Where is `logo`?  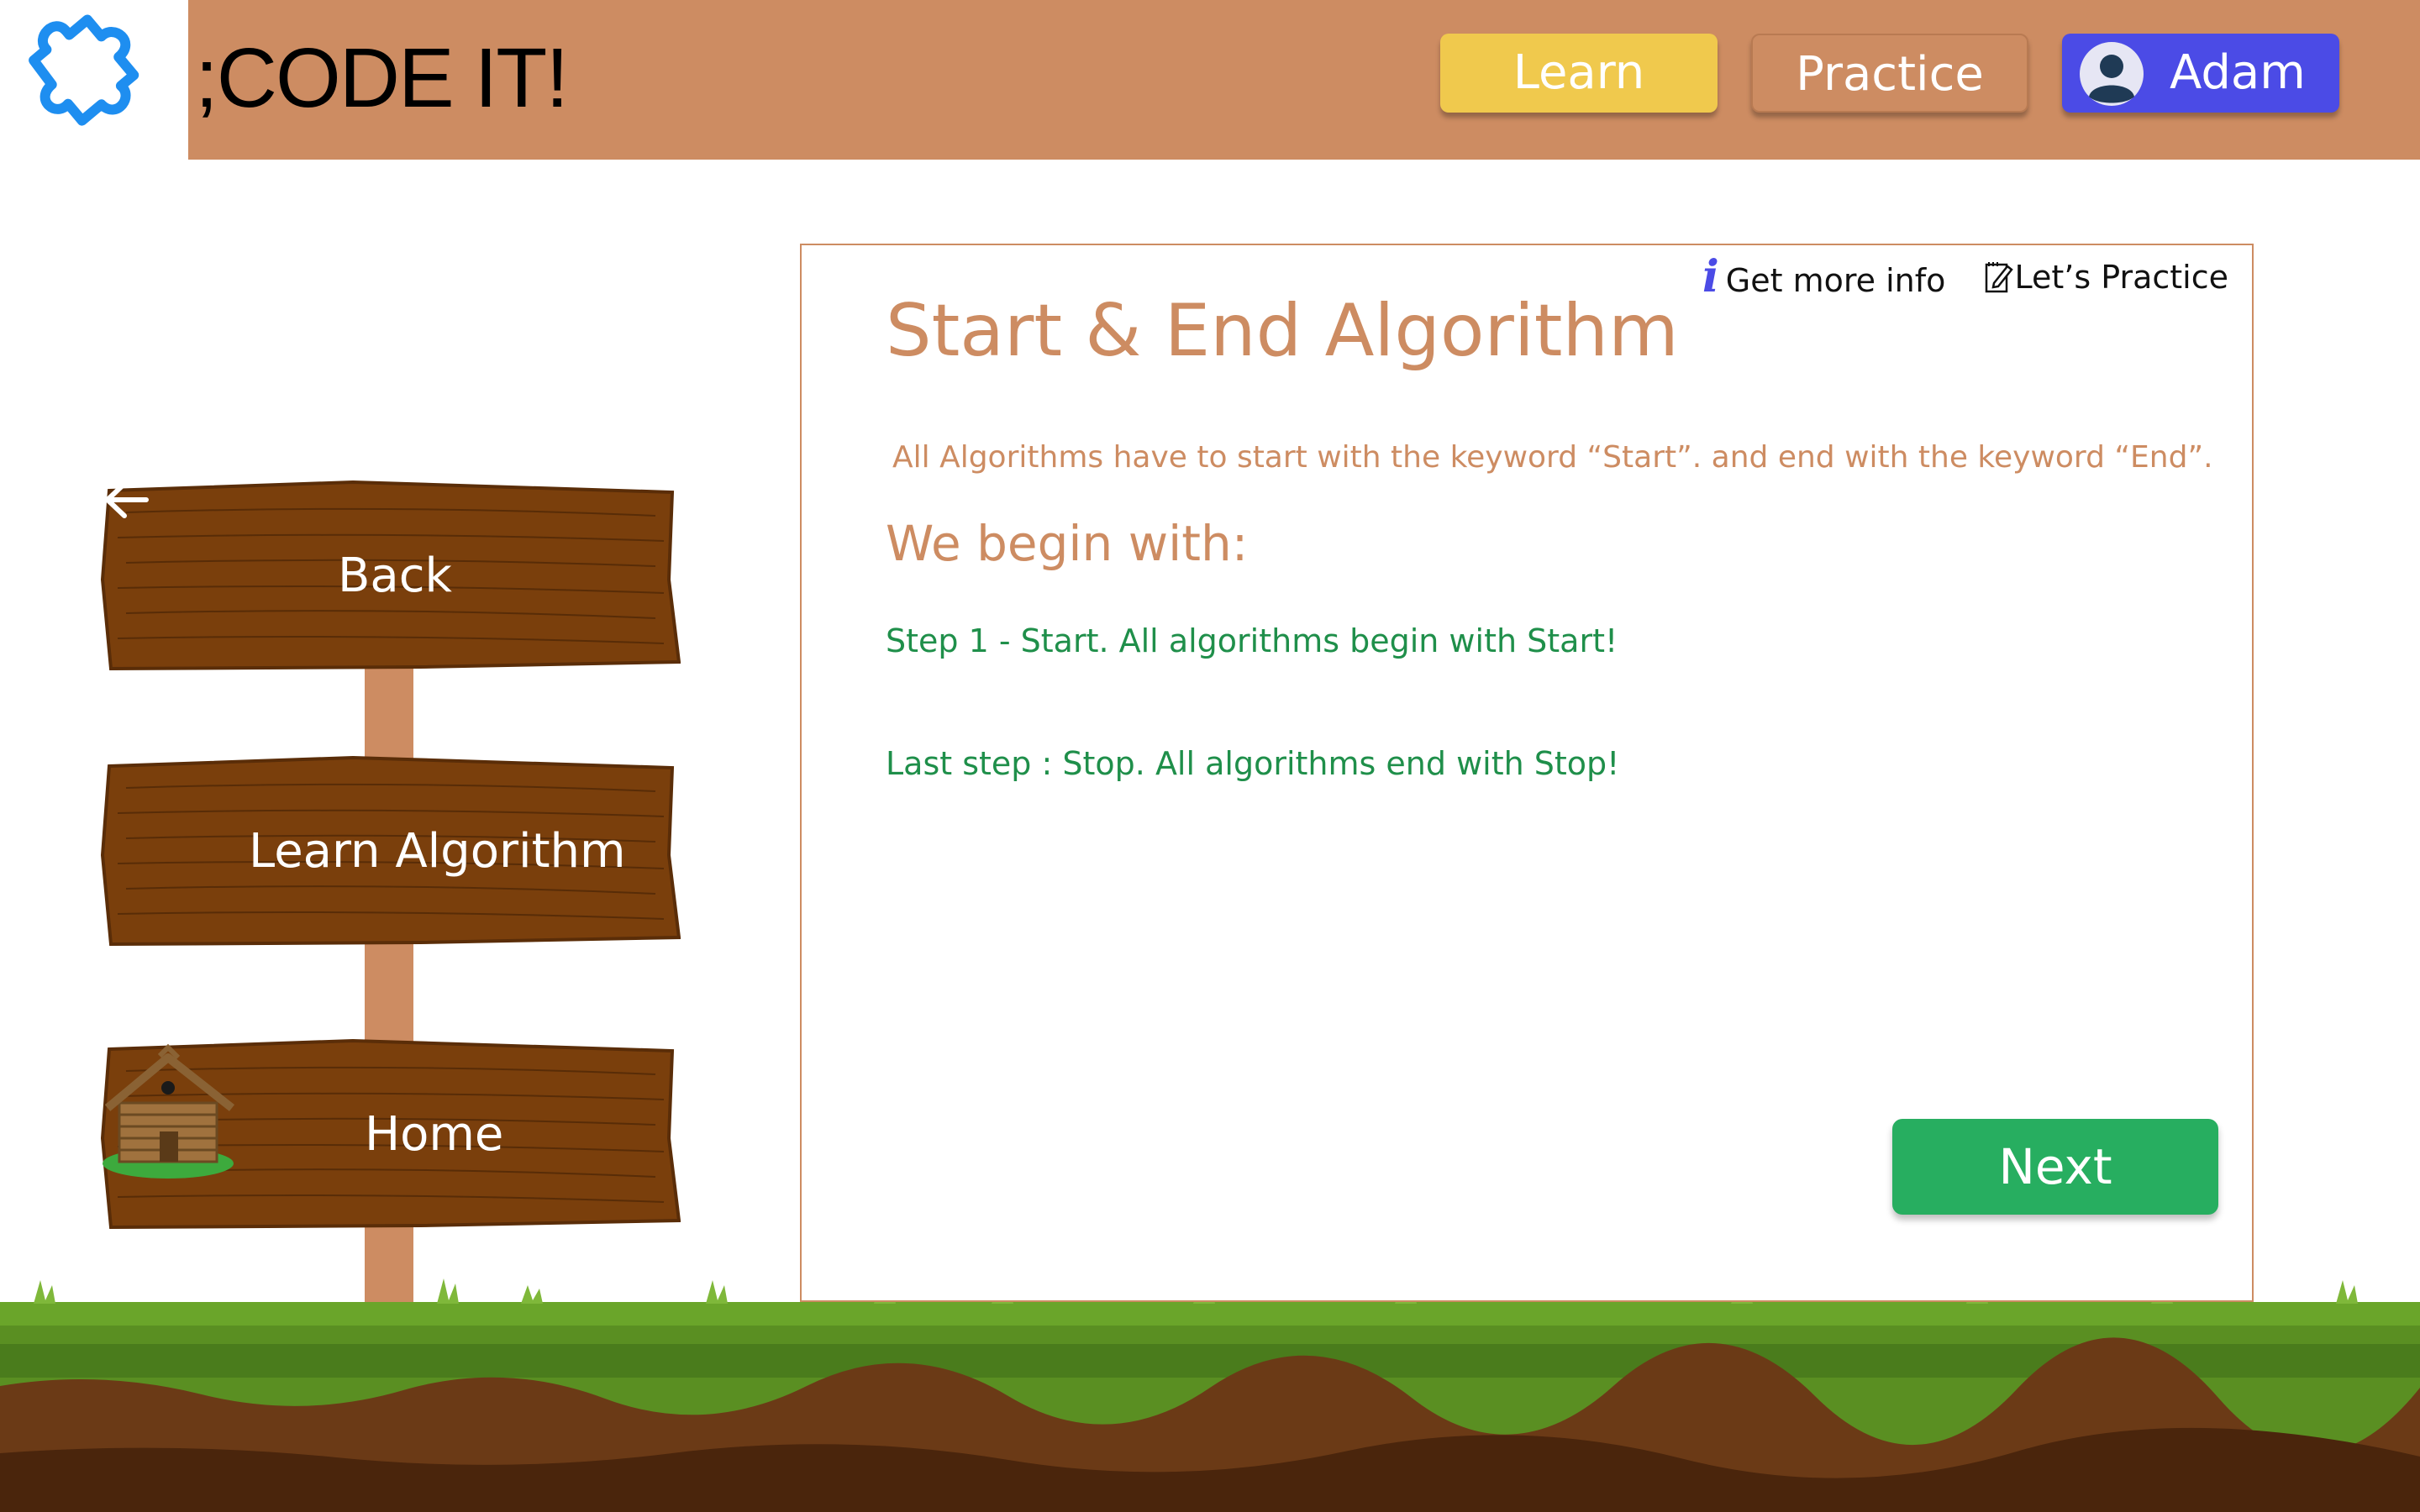 logo is located at coordinates (94, 80).